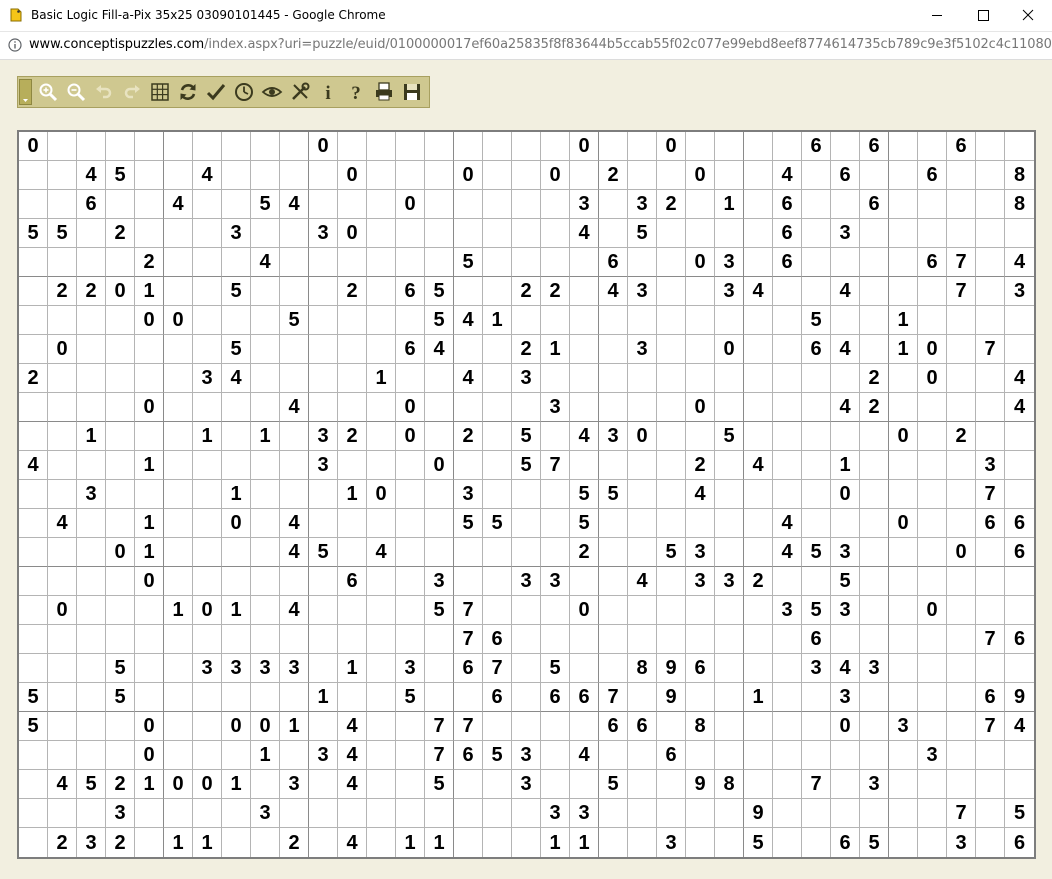 This screenshot has height=879, width=1052. I want to click on puzzle-cell: 8, so click(729, 784).